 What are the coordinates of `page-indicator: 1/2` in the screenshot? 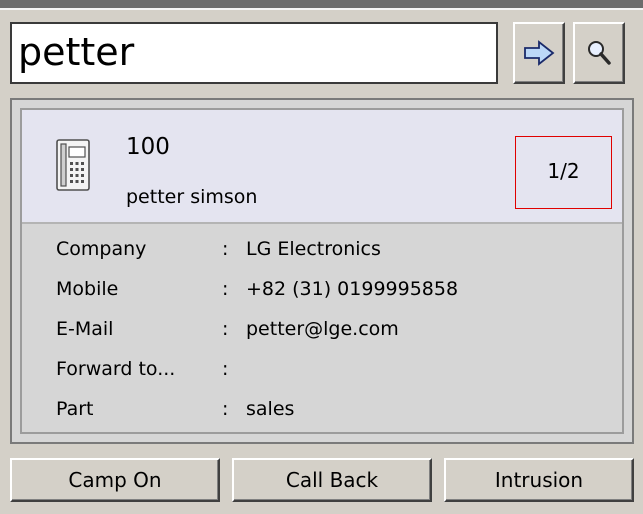 It's located at (563, 172).